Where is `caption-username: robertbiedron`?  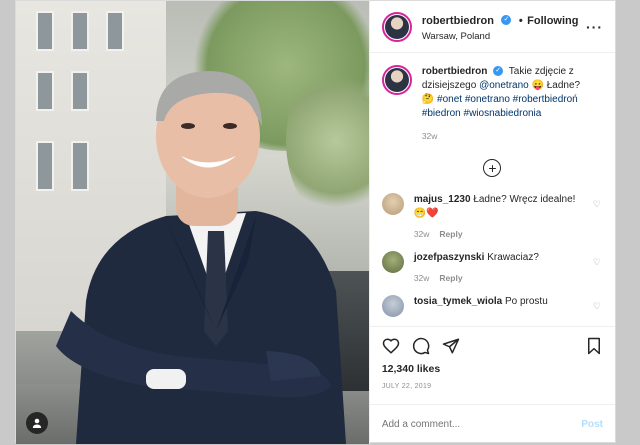 caption-username: robertbiedron is located at coordinates (455, 71).